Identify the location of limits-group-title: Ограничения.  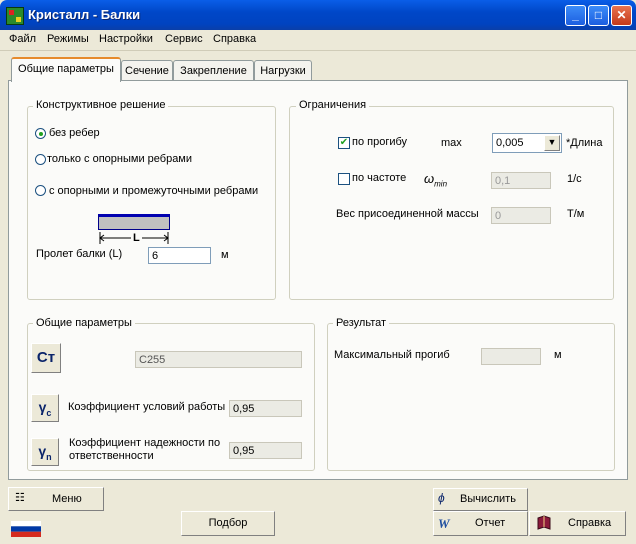
(333, 105).